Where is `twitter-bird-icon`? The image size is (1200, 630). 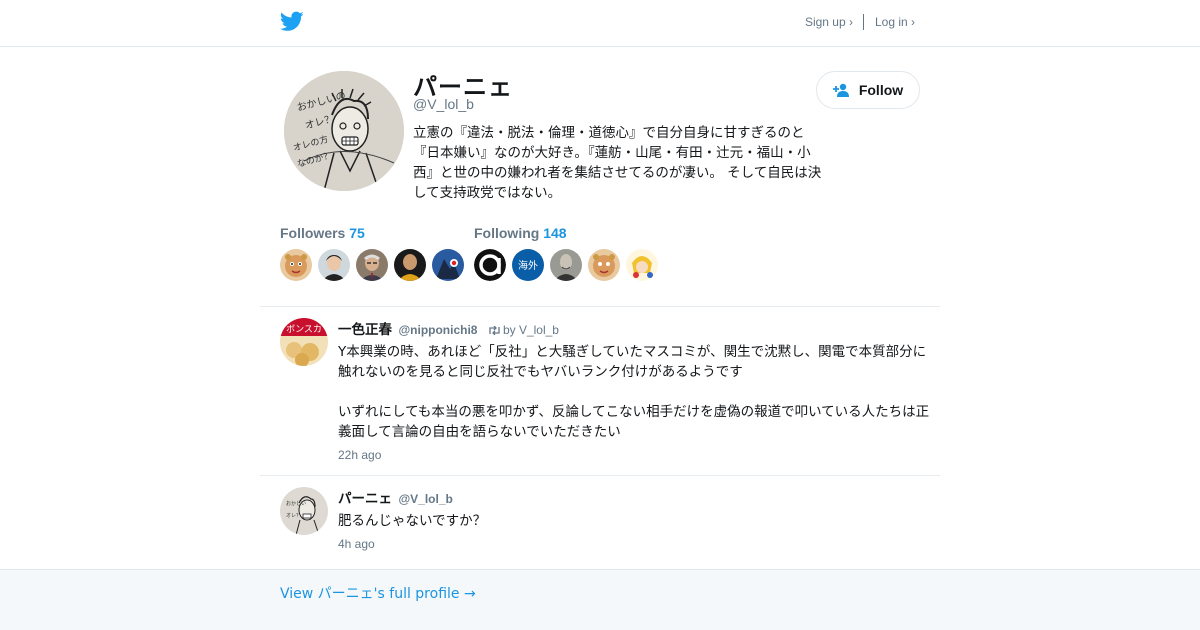
twitter-bird-icon is located at coordinates (292, 21).